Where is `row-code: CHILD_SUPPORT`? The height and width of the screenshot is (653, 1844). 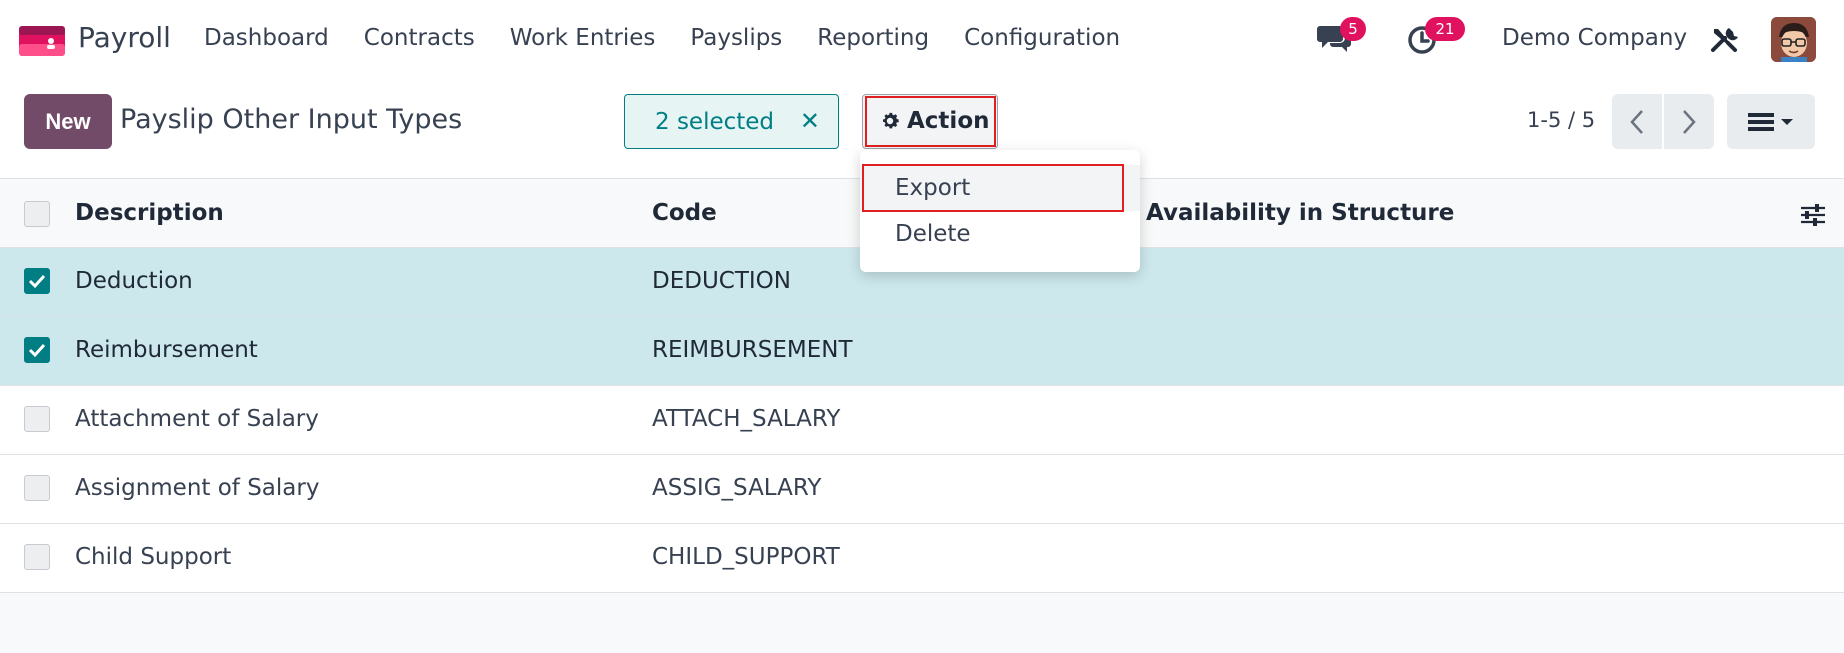 row-code: CHILD_SUPPORT is located at coordinates (746, 557).